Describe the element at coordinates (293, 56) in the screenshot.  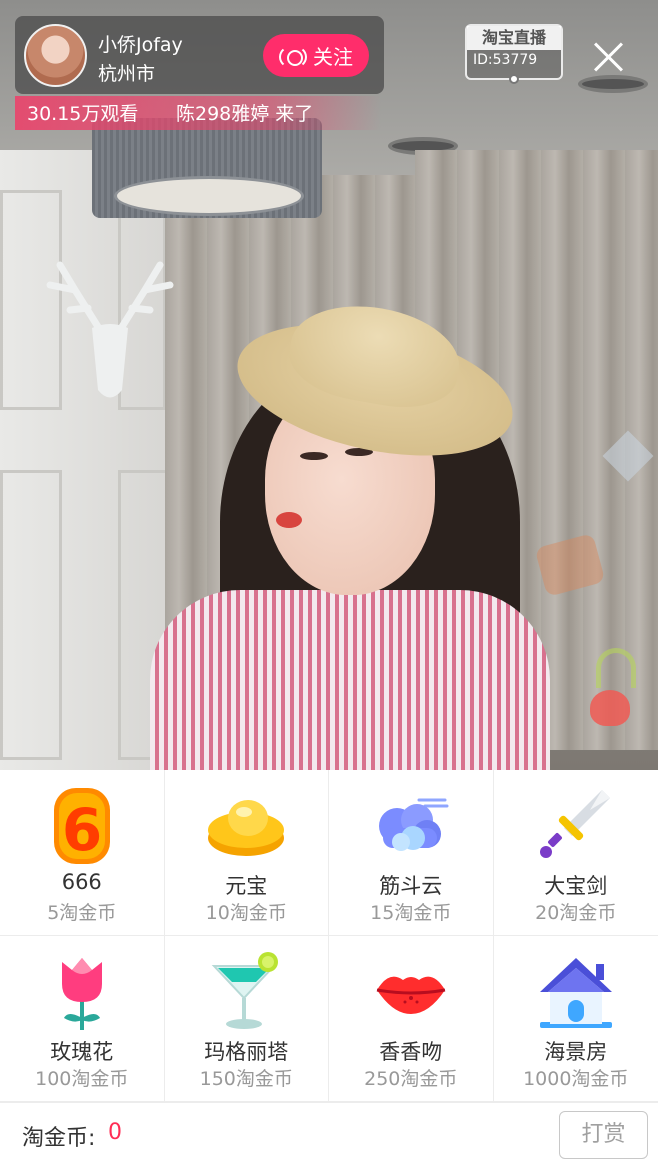
I see `live-broadcast-icon` at that location.